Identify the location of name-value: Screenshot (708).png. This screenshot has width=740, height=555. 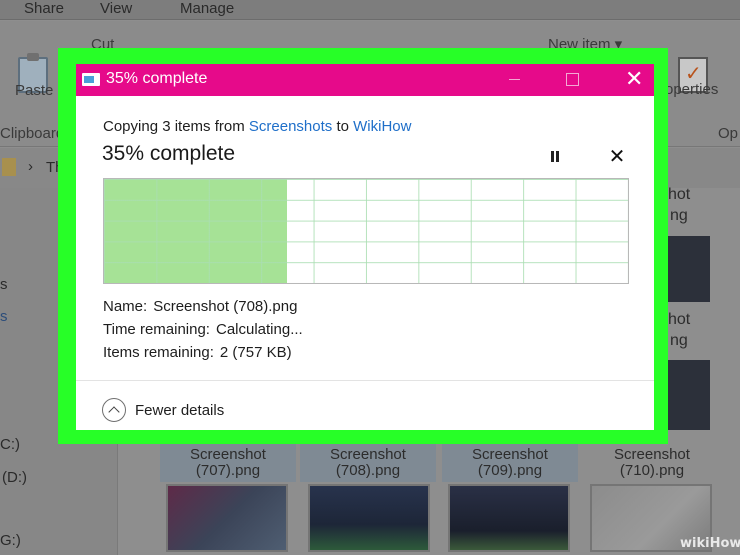
(225, 306).